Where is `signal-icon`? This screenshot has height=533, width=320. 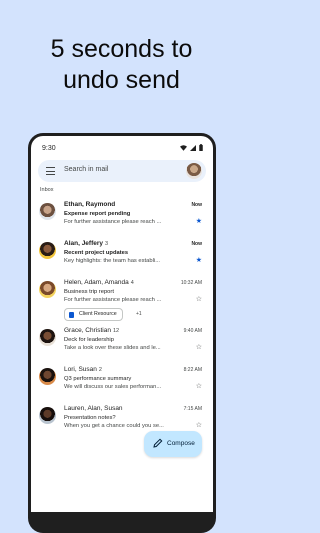 signal-icon is located at coordinates (193, 147).